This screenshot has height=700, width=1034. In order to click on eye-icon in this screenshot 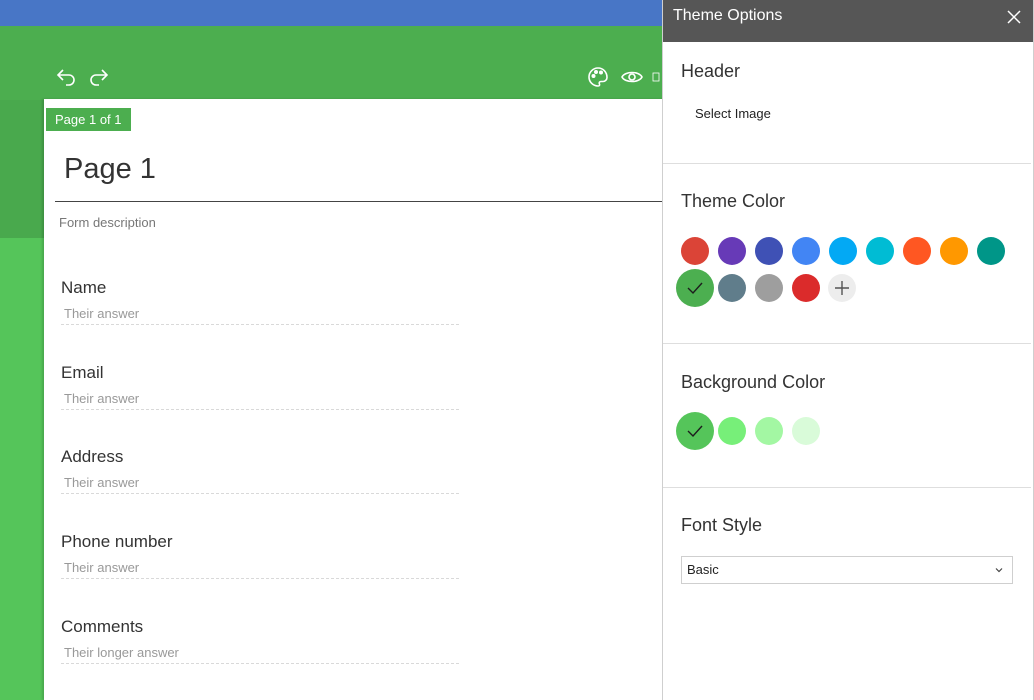, I will do `click(632, 77)`.